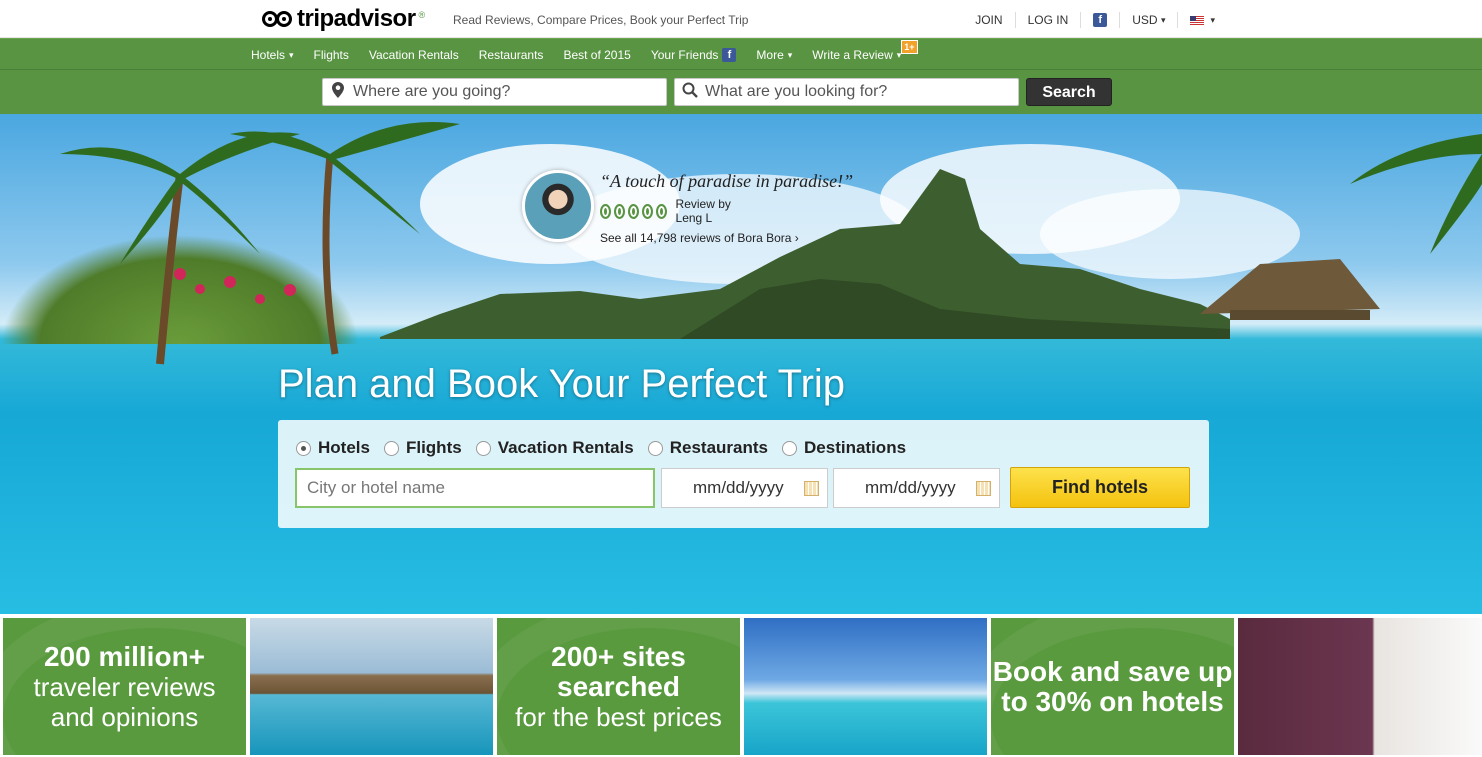 The height and width of the screenshot is (757, 1482). I want to click on radio-vacation-rentals-label: Vacation Rentals, so click(565, 447).